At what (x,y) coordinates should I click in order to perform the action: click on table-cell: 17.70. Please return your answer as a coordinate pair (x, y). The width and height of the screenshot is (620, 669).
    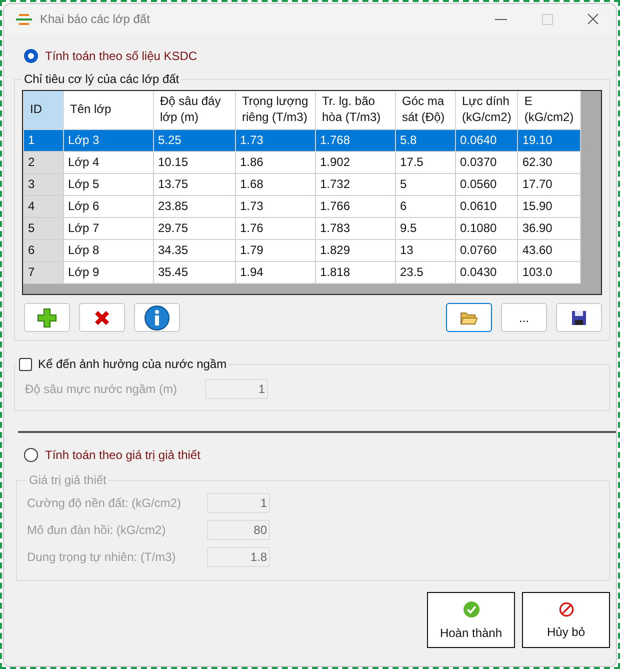
    Looking at the image, I should click on (549, 184).